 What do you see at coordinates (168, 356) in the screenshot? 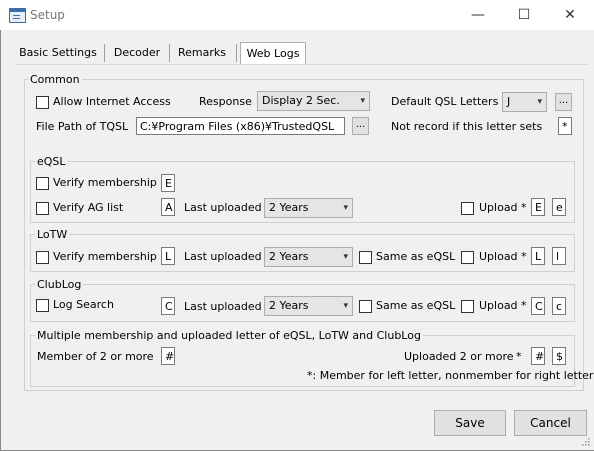
I see `member-2-or-more-input: #` at bounding box center [168, 356].